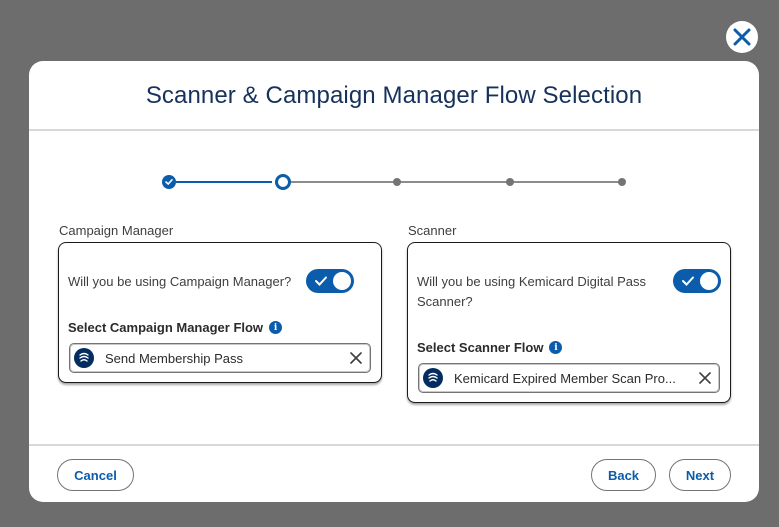 The height and width of the screenshot is (527, 779). I want to click on close-icon, so click(742, 37).